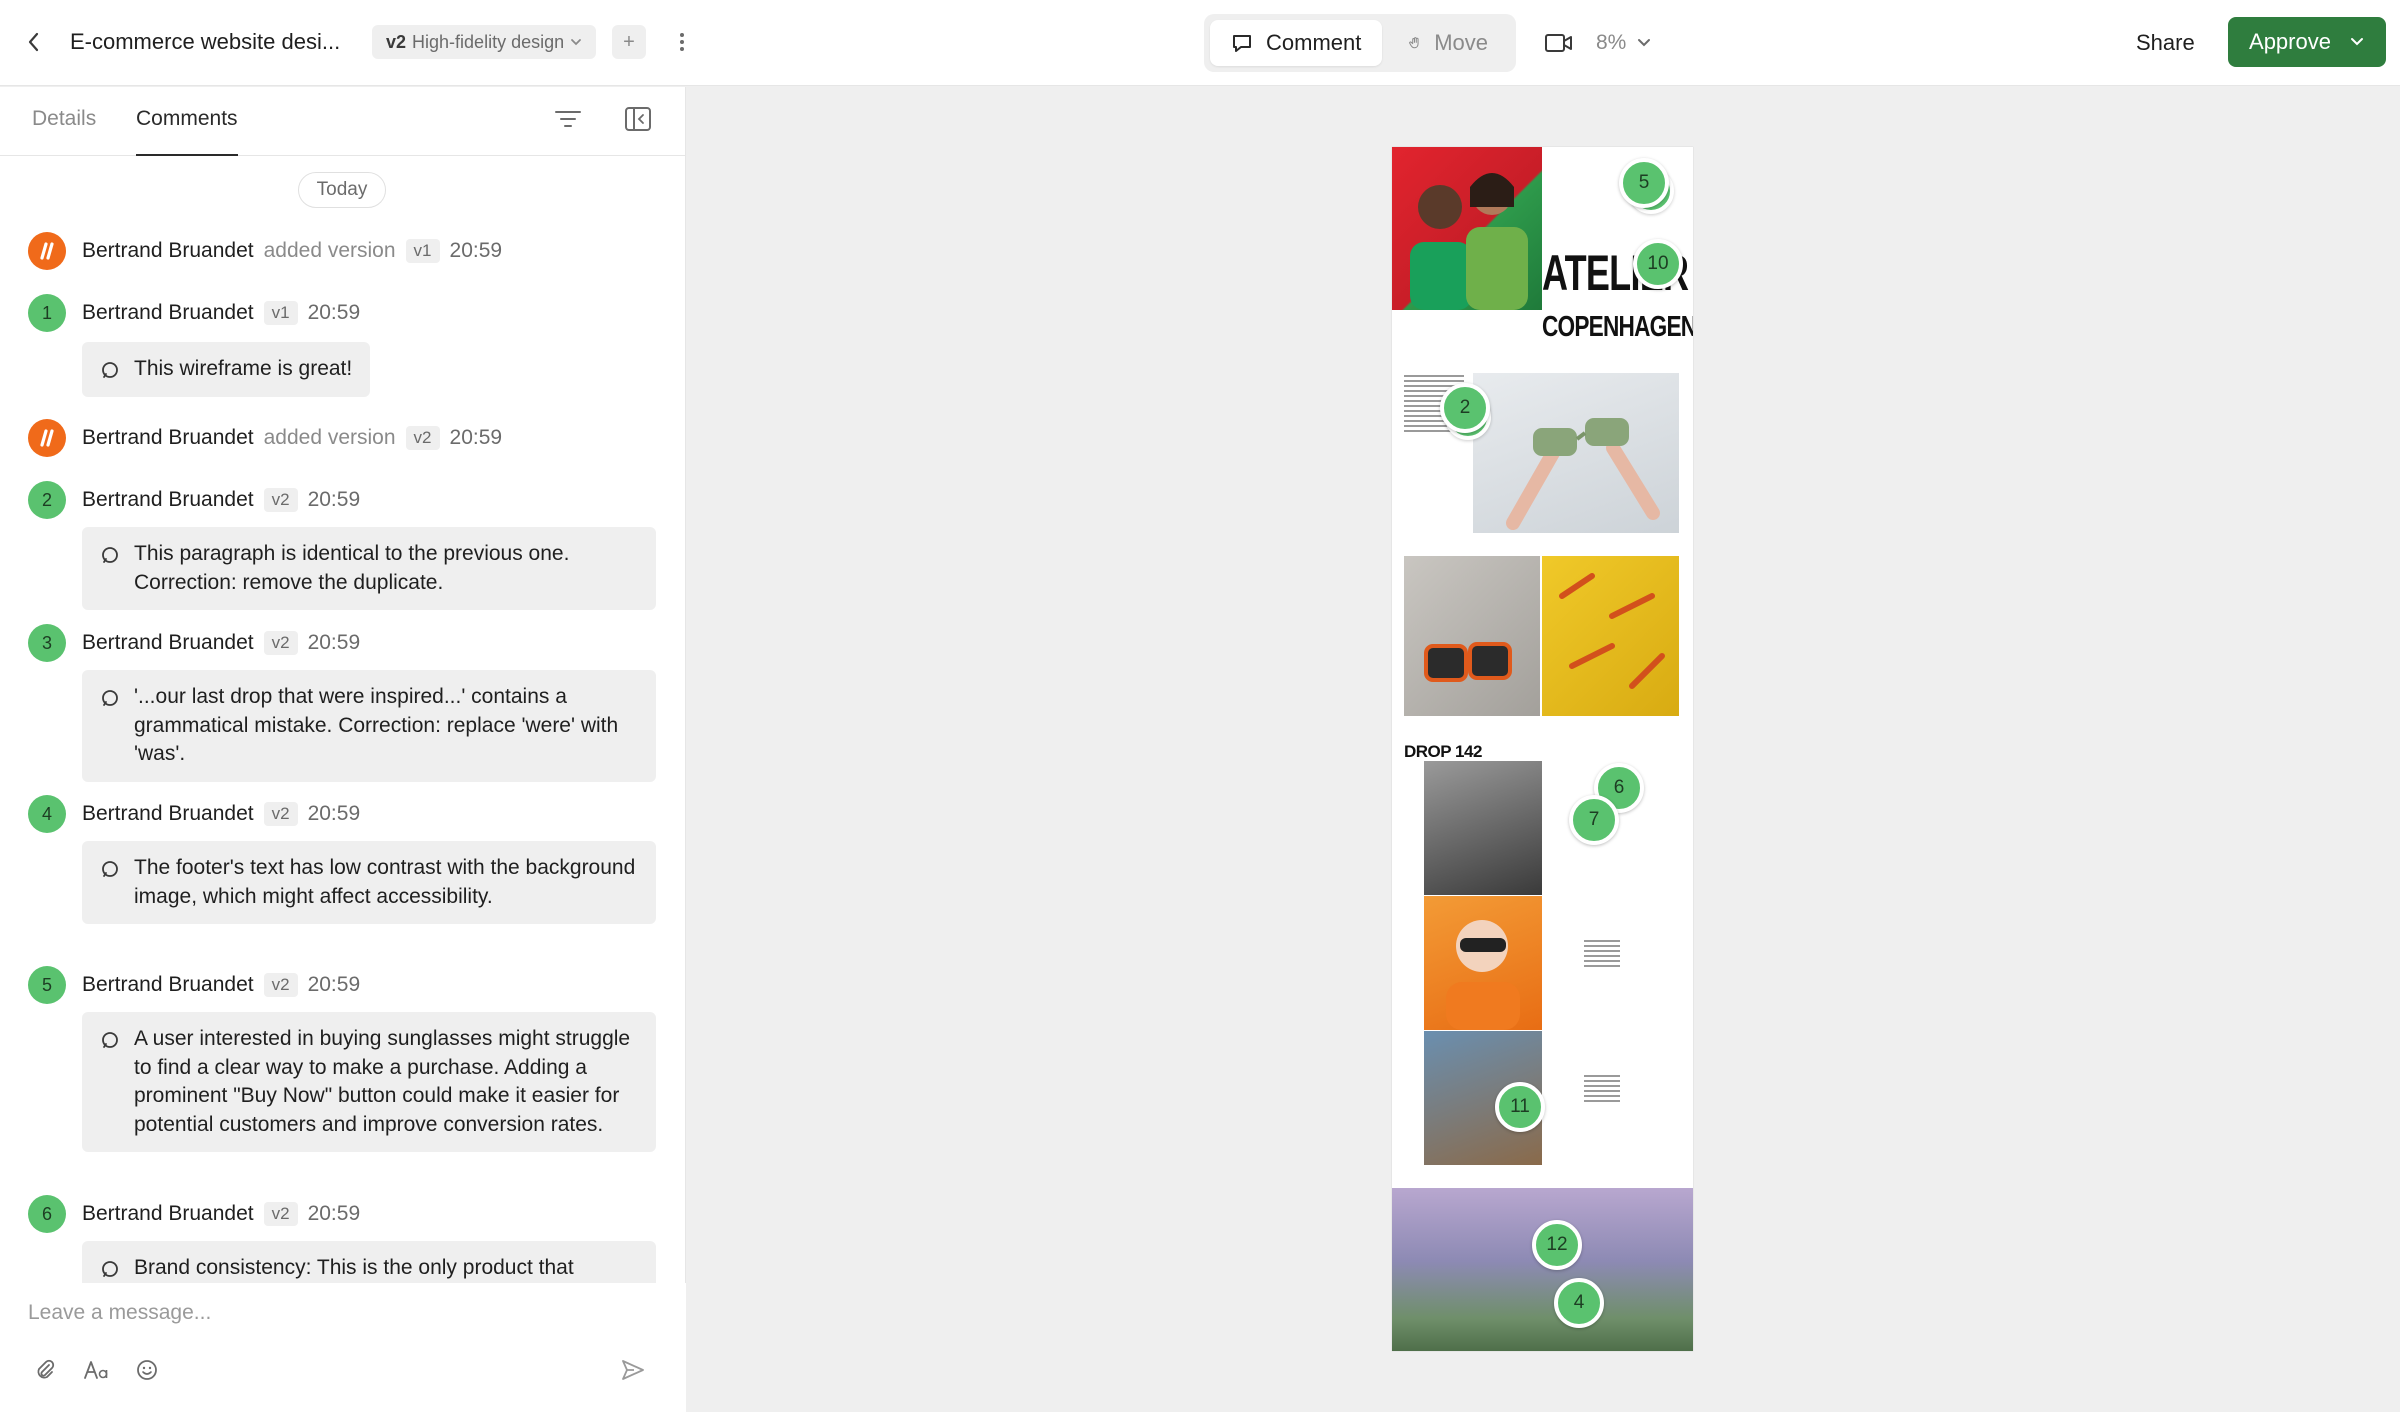  I want to click on comment-pin: 4, so click(1579, 1303).